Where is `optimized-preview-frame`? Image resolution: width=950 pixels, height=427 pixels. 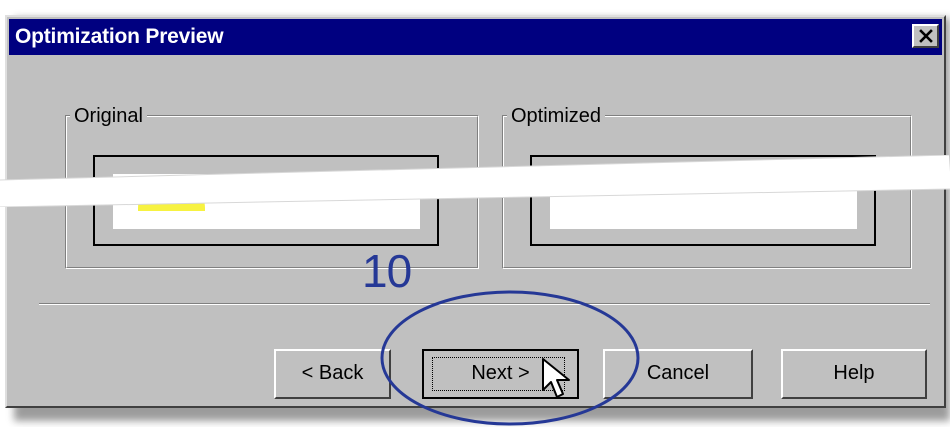 optimized-preview-frame is located at coordinates (703, 200).